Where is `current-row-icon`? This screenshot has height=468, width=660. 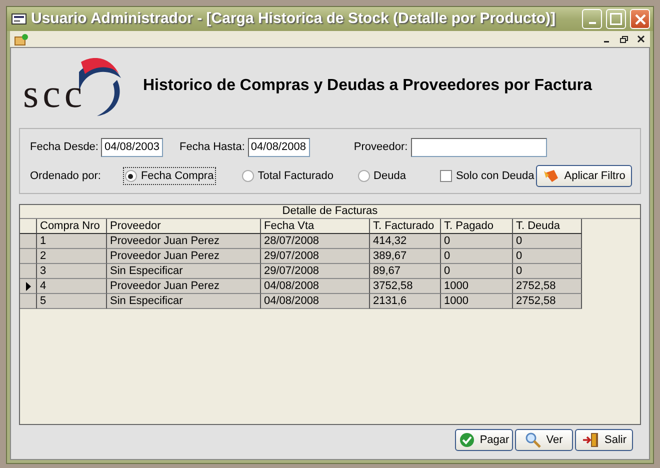 current-row-icon is located at coordinates (28, 286).